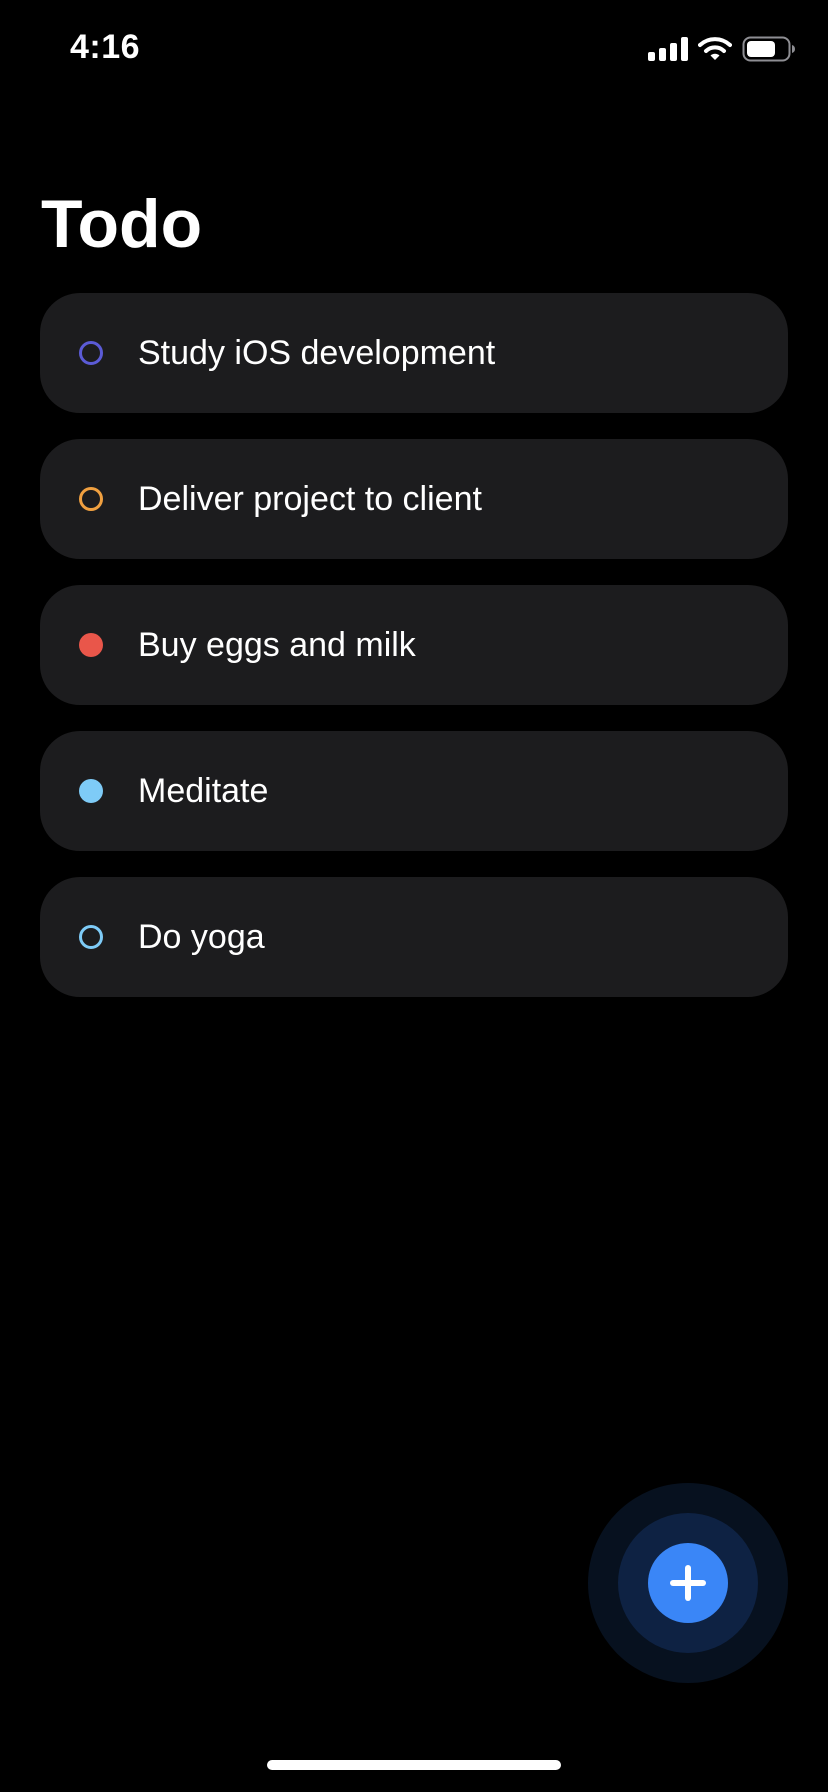 The image size is (828, 1792). Describe the element at coordinates (414, 937) in the screenshot. I see `todo-item: Do yoga` at that location.